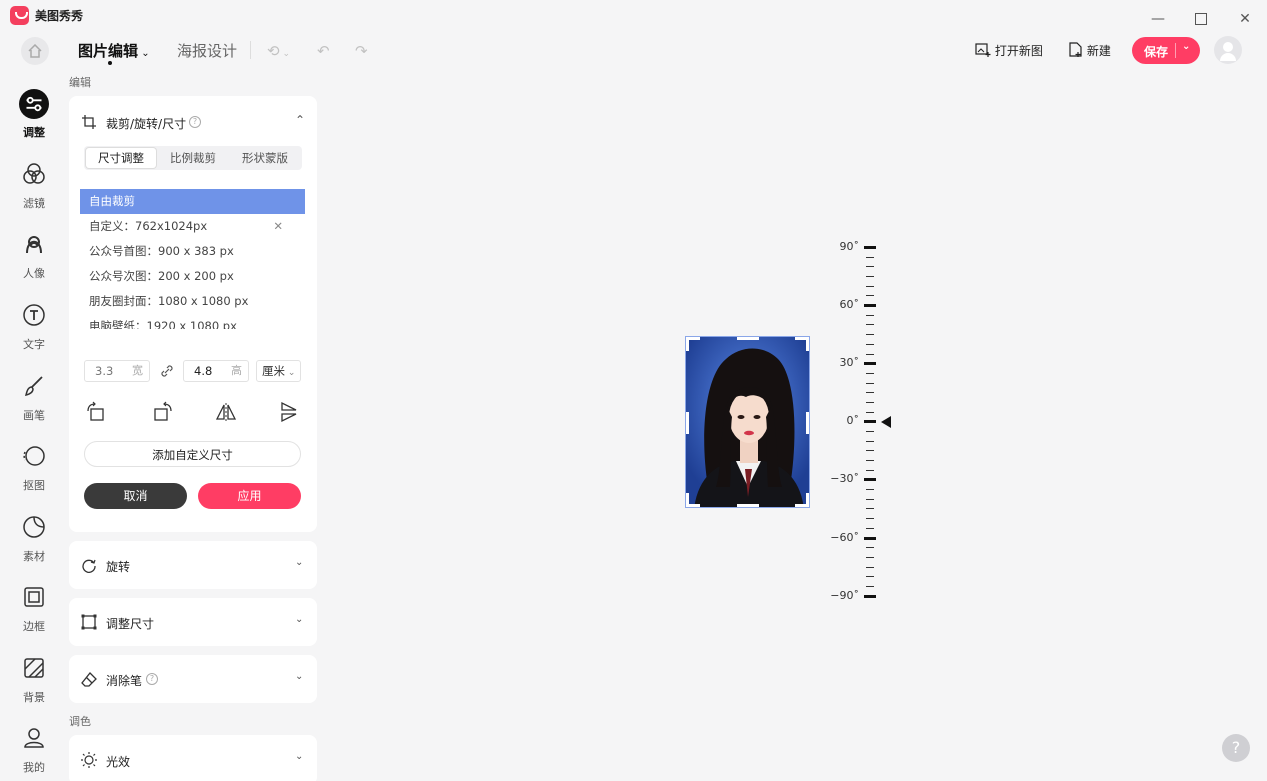  I want to click on brush-icon, so click(33, 386).